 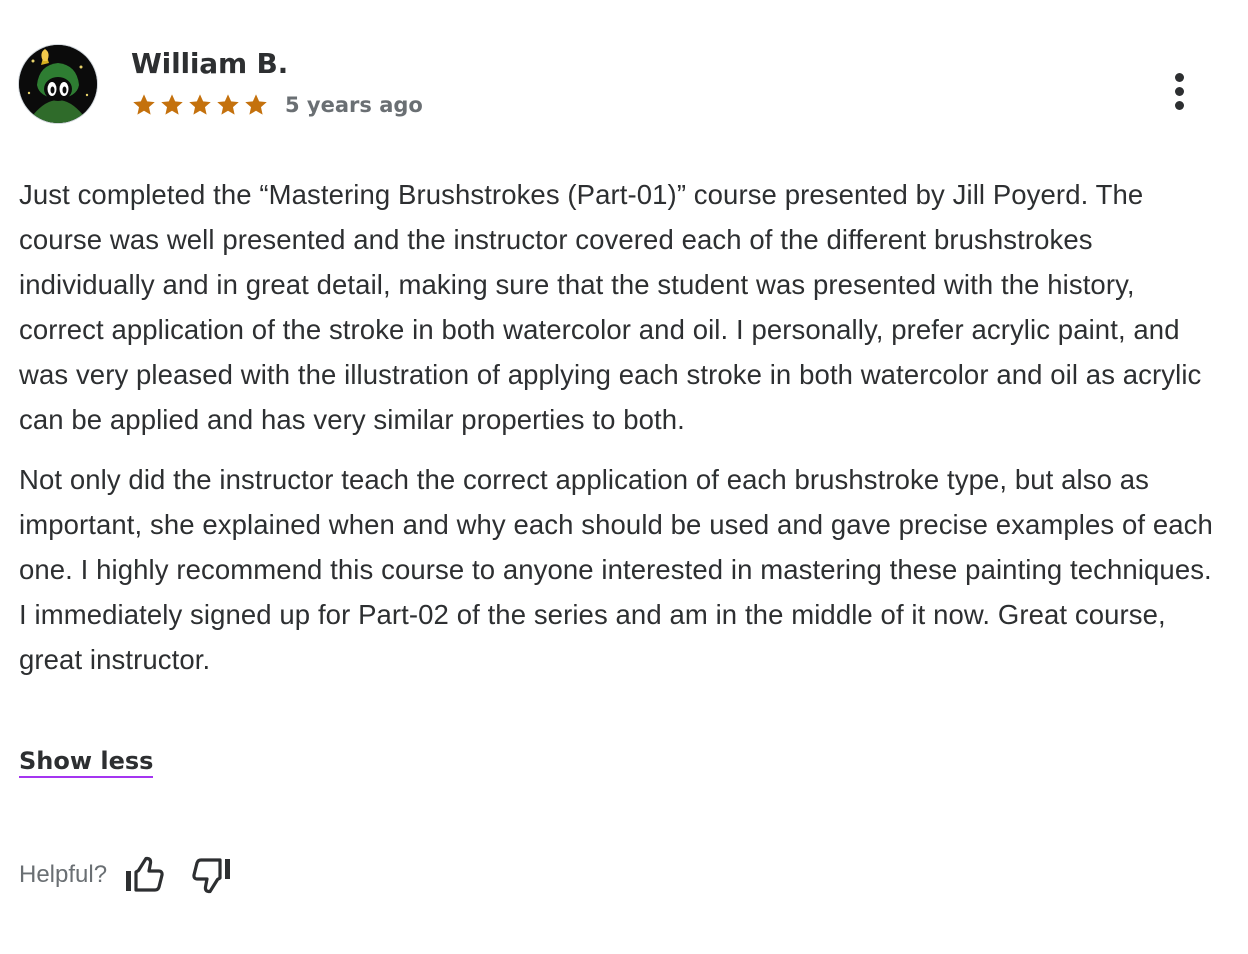 What do you see at coordinates (619, 85) in the screenshot?
I see `review-header: William B. 5 years ago` at bounding box center [619, 85].